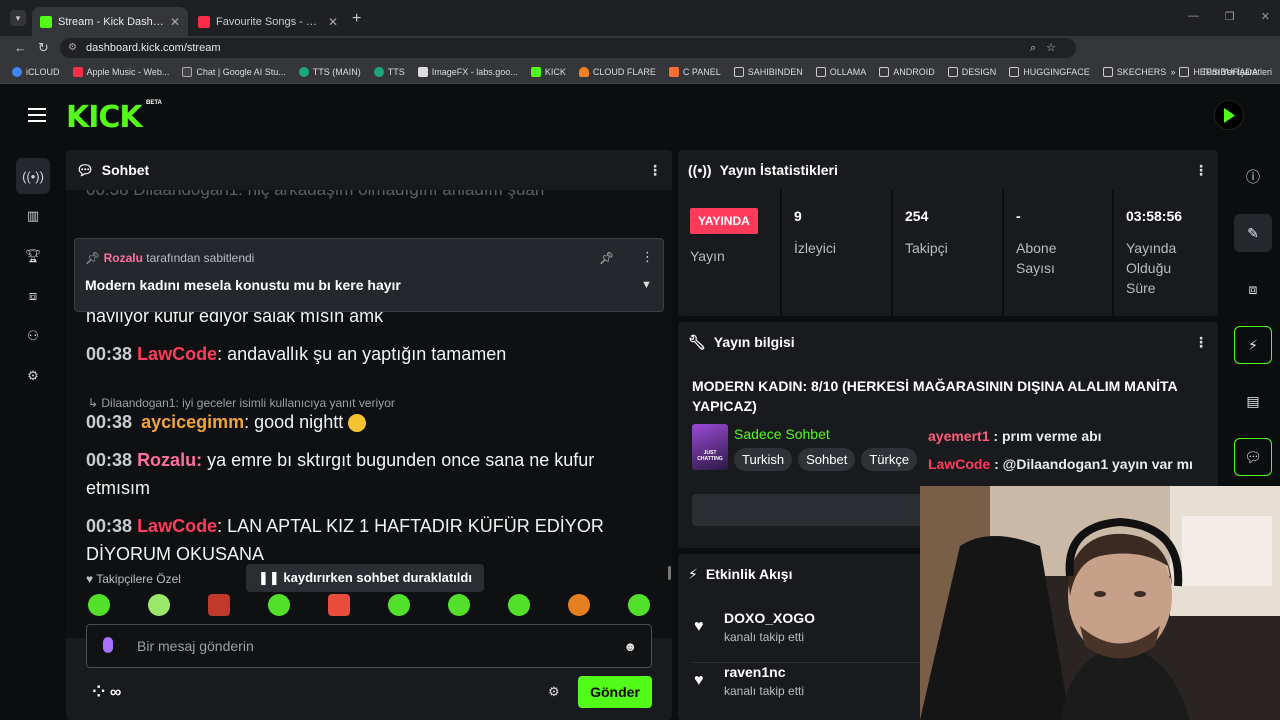  What do you see at coordinates (389, 71) in the screenshot?
I see `bookmark-item: TTS` at bounding box center [389, 71].